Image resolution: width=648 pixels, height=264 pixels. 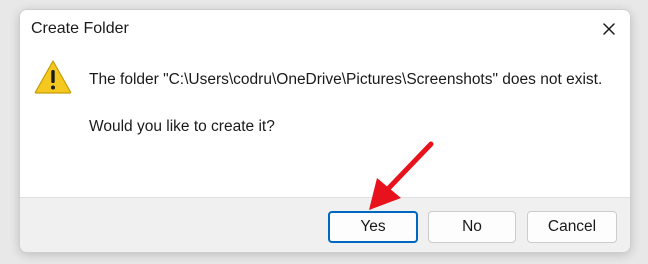 I want to click on no-button: No, so click(x=472, y=227).